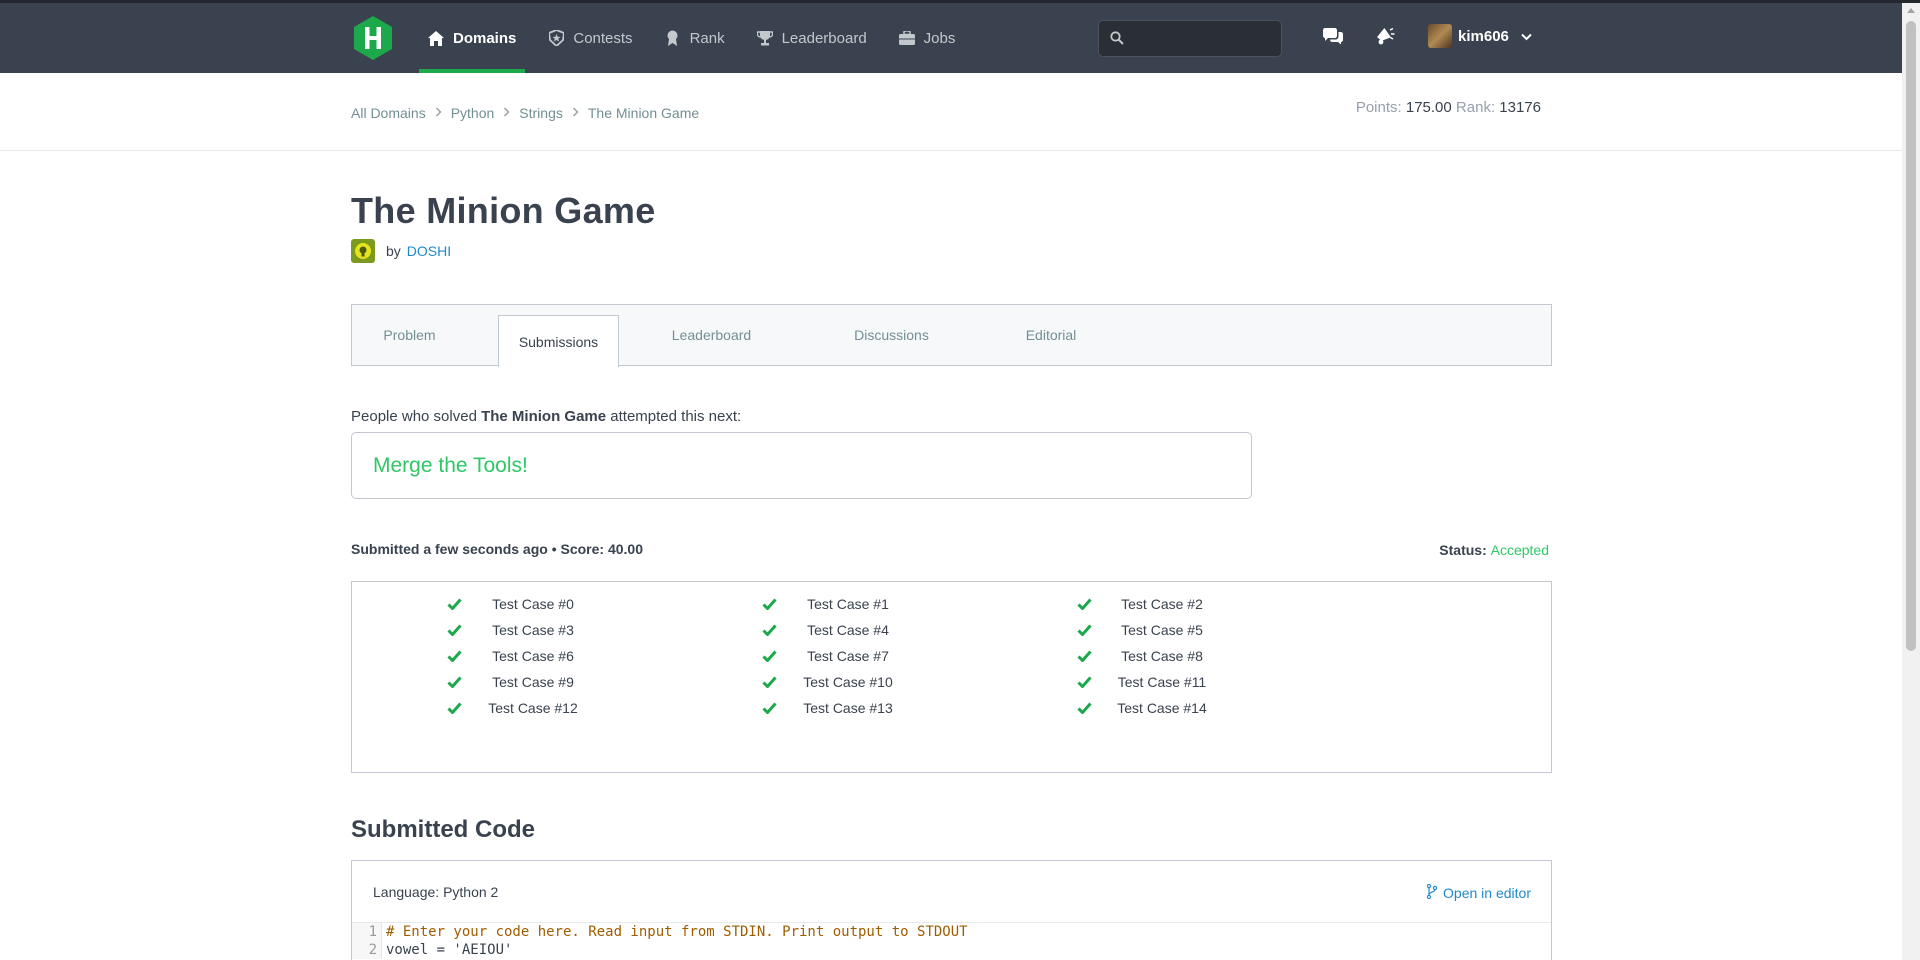 The width and height of the screenshot is (1920, 960). What do you see at coordinates (388, 113) in the screenshot?
I see `breadcrumb-all-domains: All Domains` at bounding box center [388, 113].